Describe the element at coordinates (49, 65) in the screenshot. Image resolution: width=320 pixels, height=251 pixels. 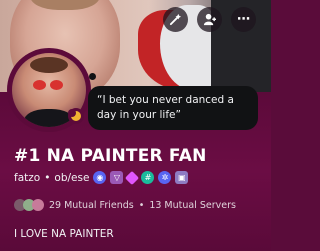
I see `avatar-hair` at that location.